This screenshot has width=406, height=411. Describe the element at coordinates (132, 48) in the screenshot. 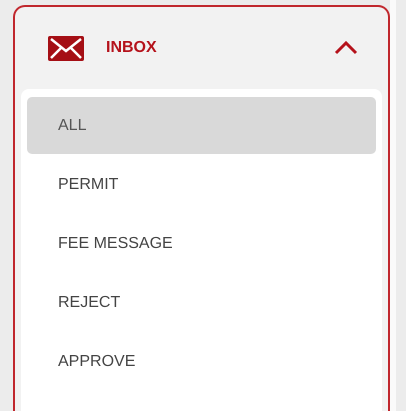

I see `inbox-title: INBOX` at that location.